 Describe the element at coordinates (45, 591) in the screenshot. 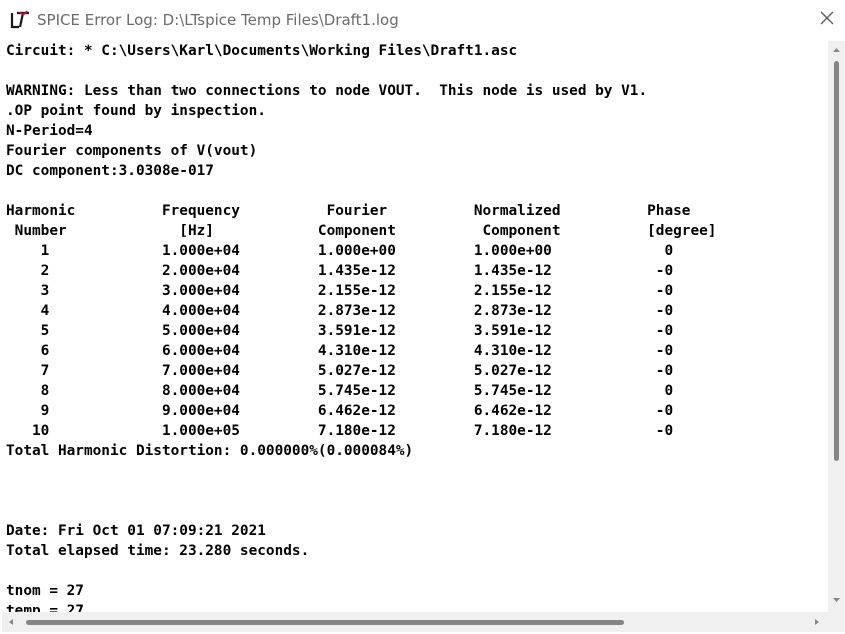

I see `log-line: tnom = 27` at that location.